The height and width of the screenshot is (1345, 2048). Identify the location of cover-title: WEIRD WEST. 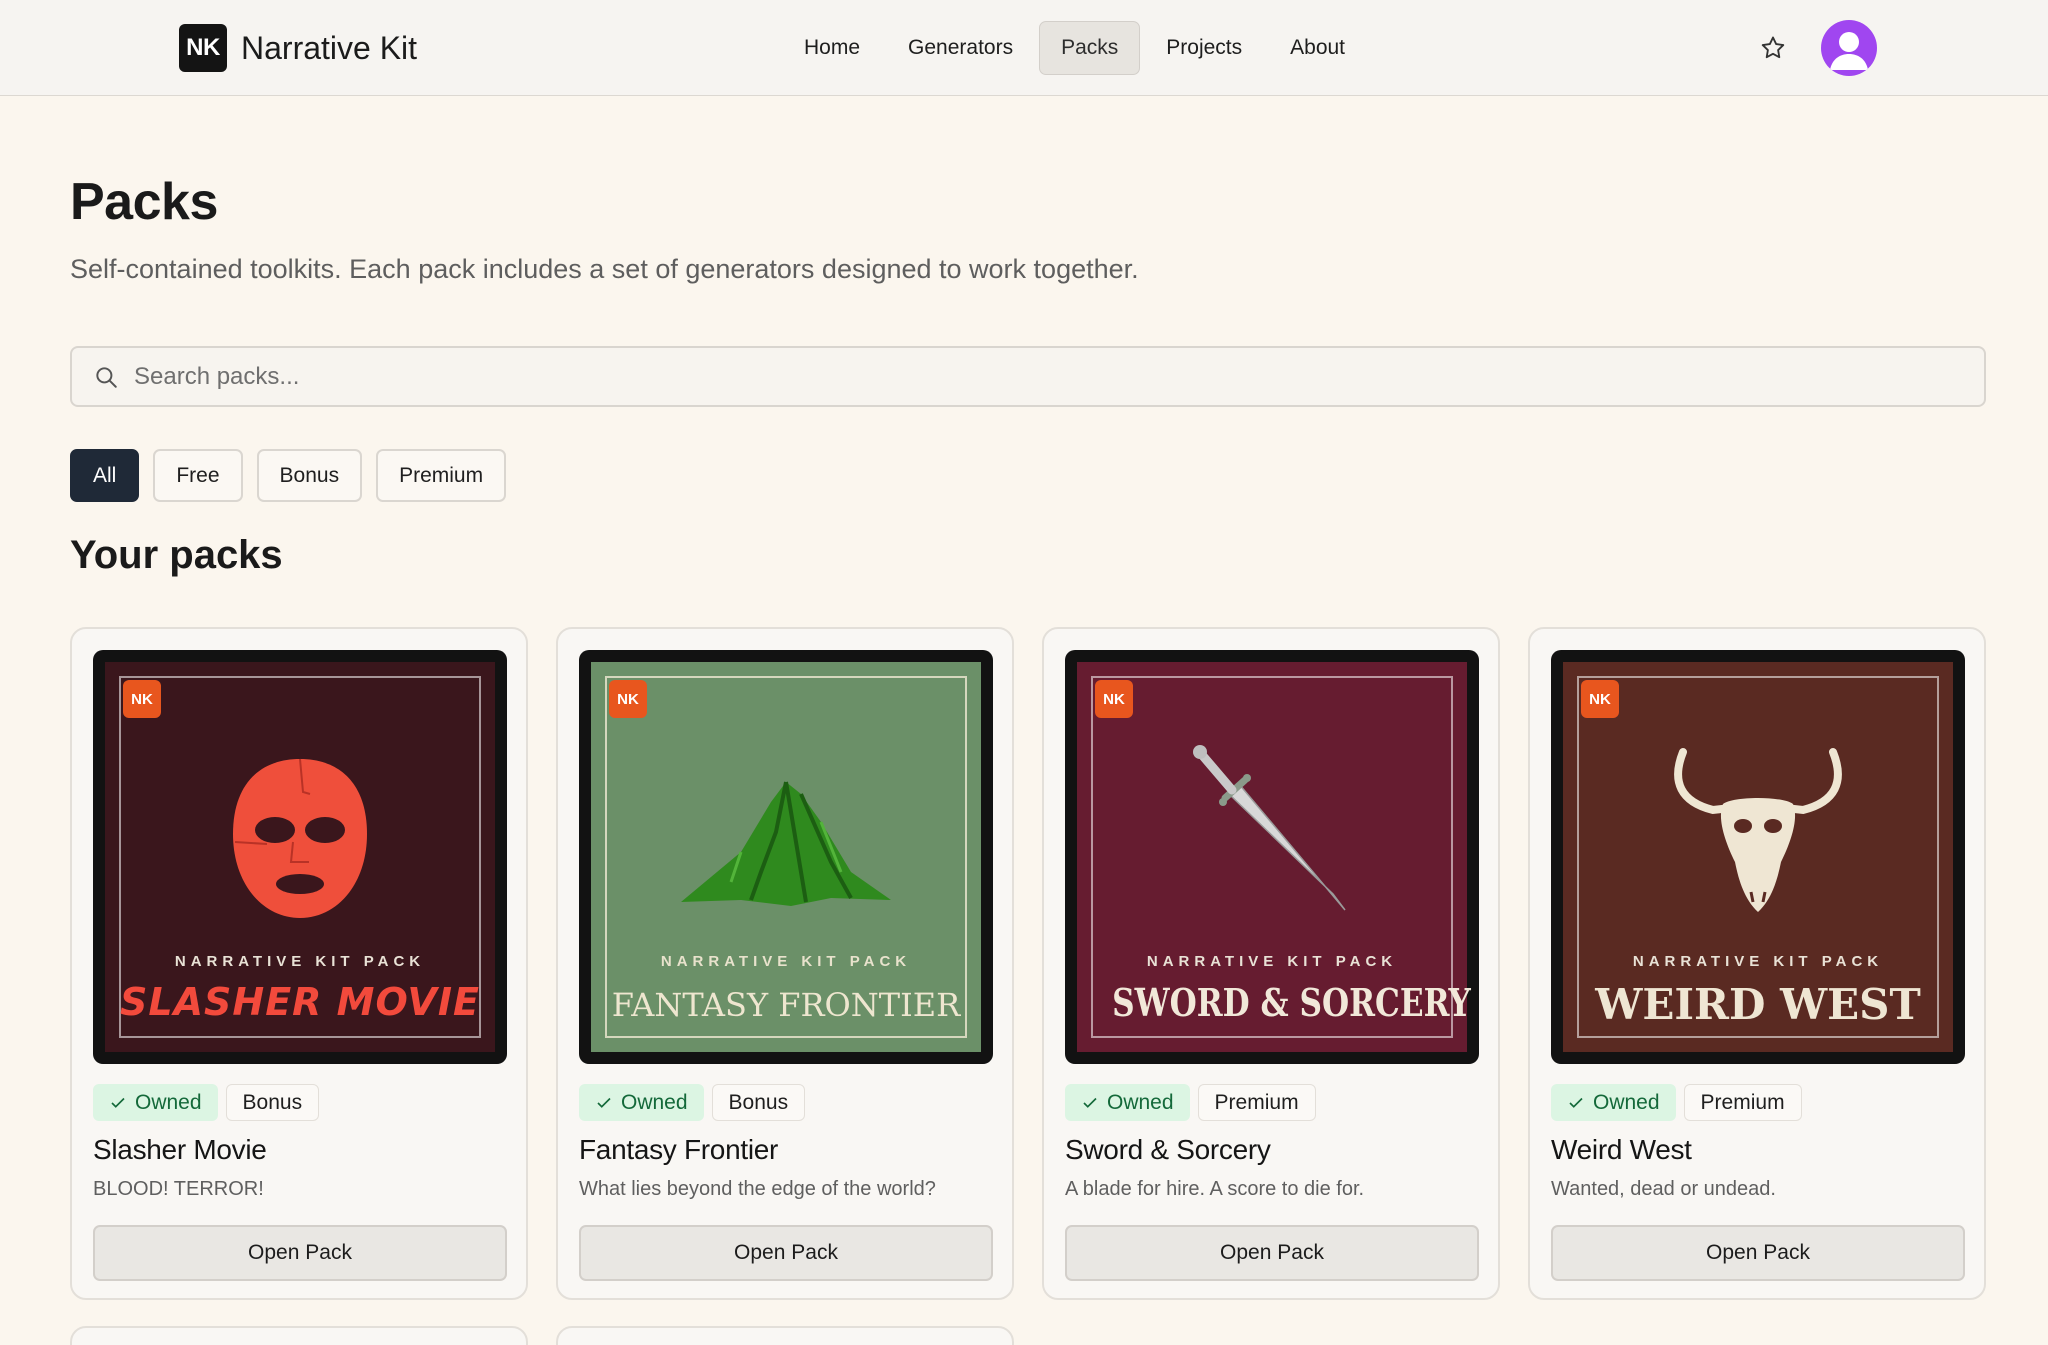
(1758, 1004).